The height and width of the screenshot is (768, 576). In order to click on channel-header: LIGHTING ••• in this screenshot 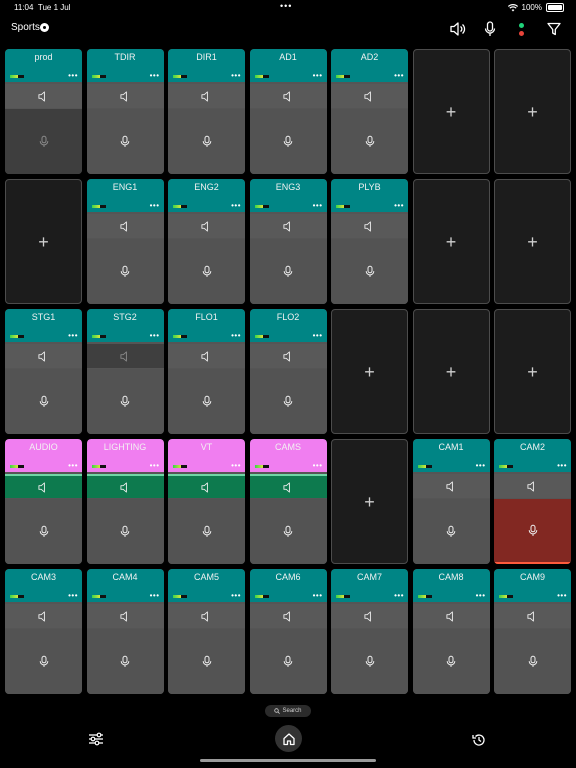, I will do `click(125, 455)`.